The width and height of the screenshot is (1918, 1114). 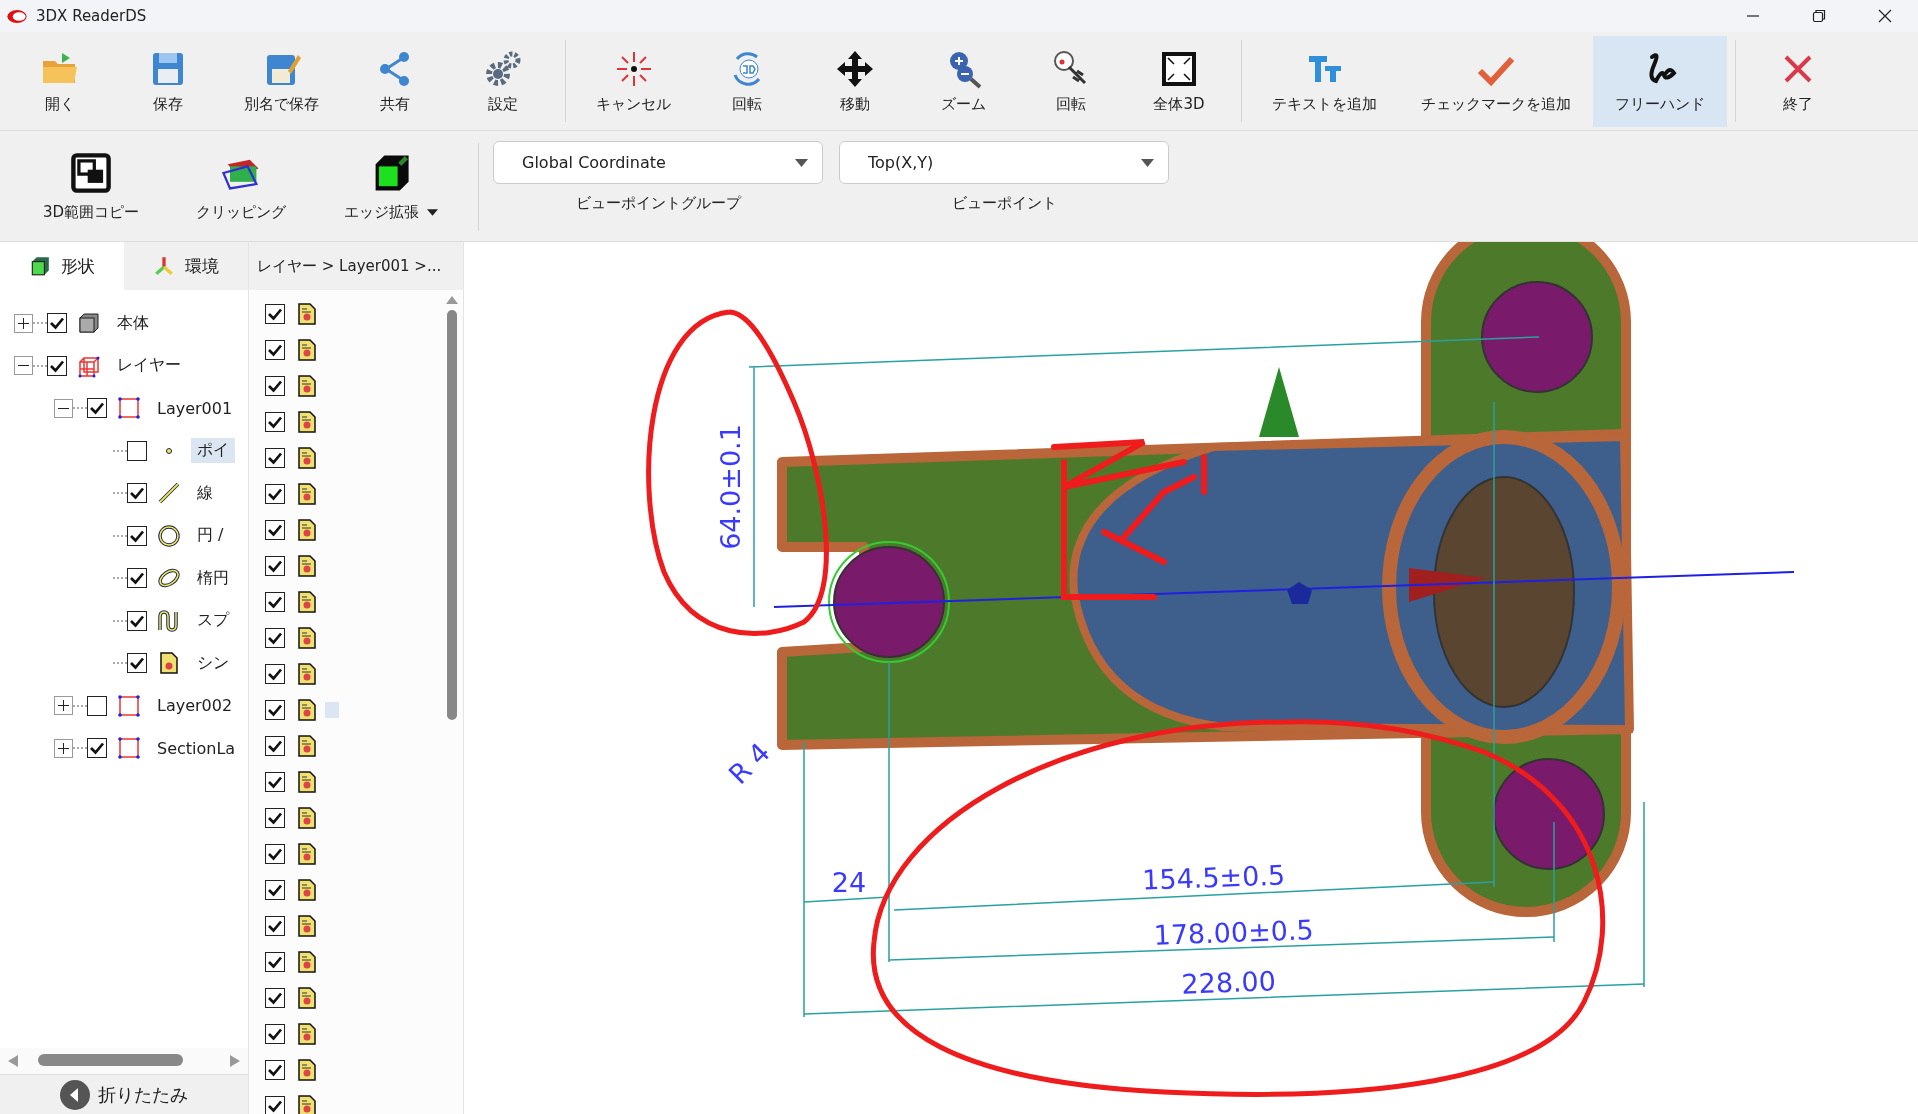 I want to click on wave-icon, so click(x=169, y=620).